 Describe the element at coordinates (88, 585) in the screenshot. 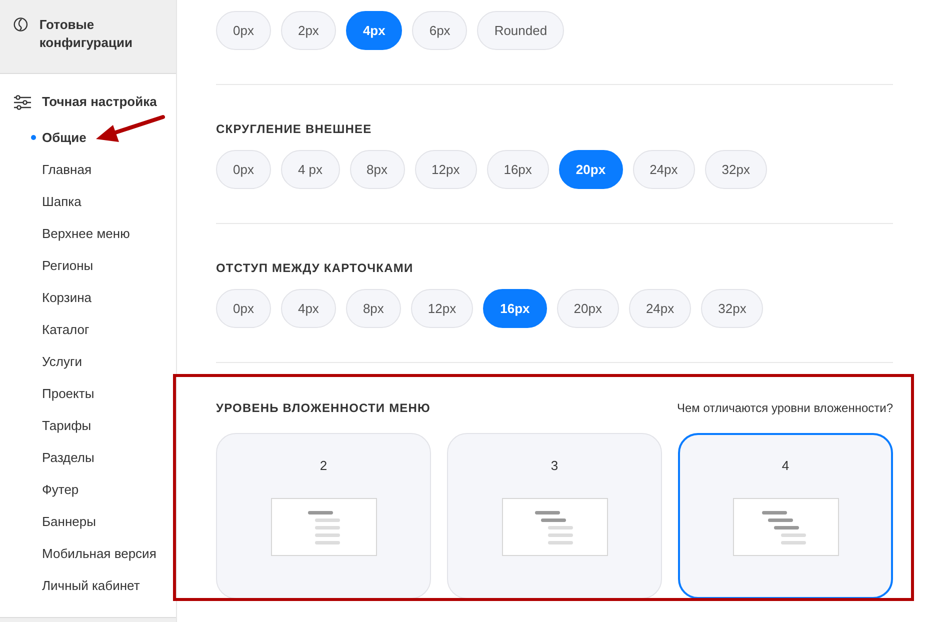

I see `sidebar-item: Личный кабинет` at that location.